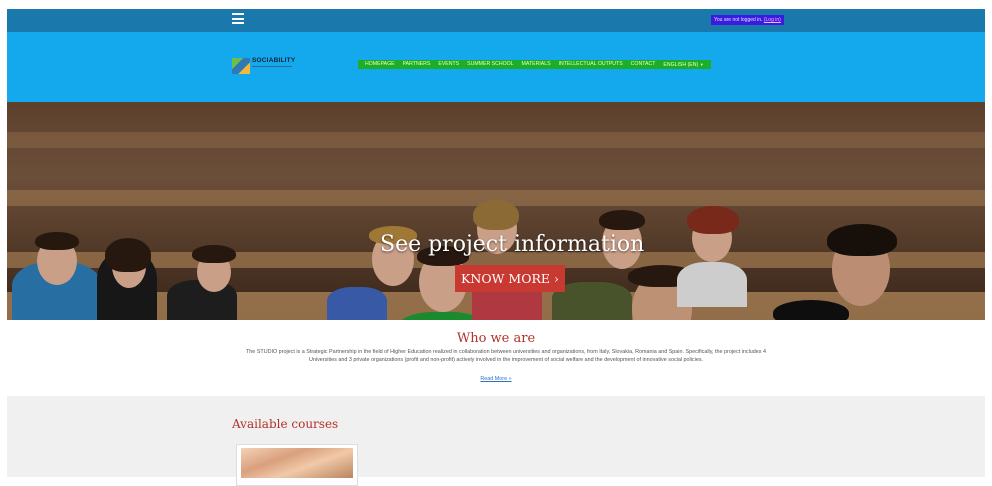 The height and width of the screenshot is (486, 992). Describe the element at coordinates (643, 64) in the screenshot. I see `nav-contact: CONTACT` at that location.